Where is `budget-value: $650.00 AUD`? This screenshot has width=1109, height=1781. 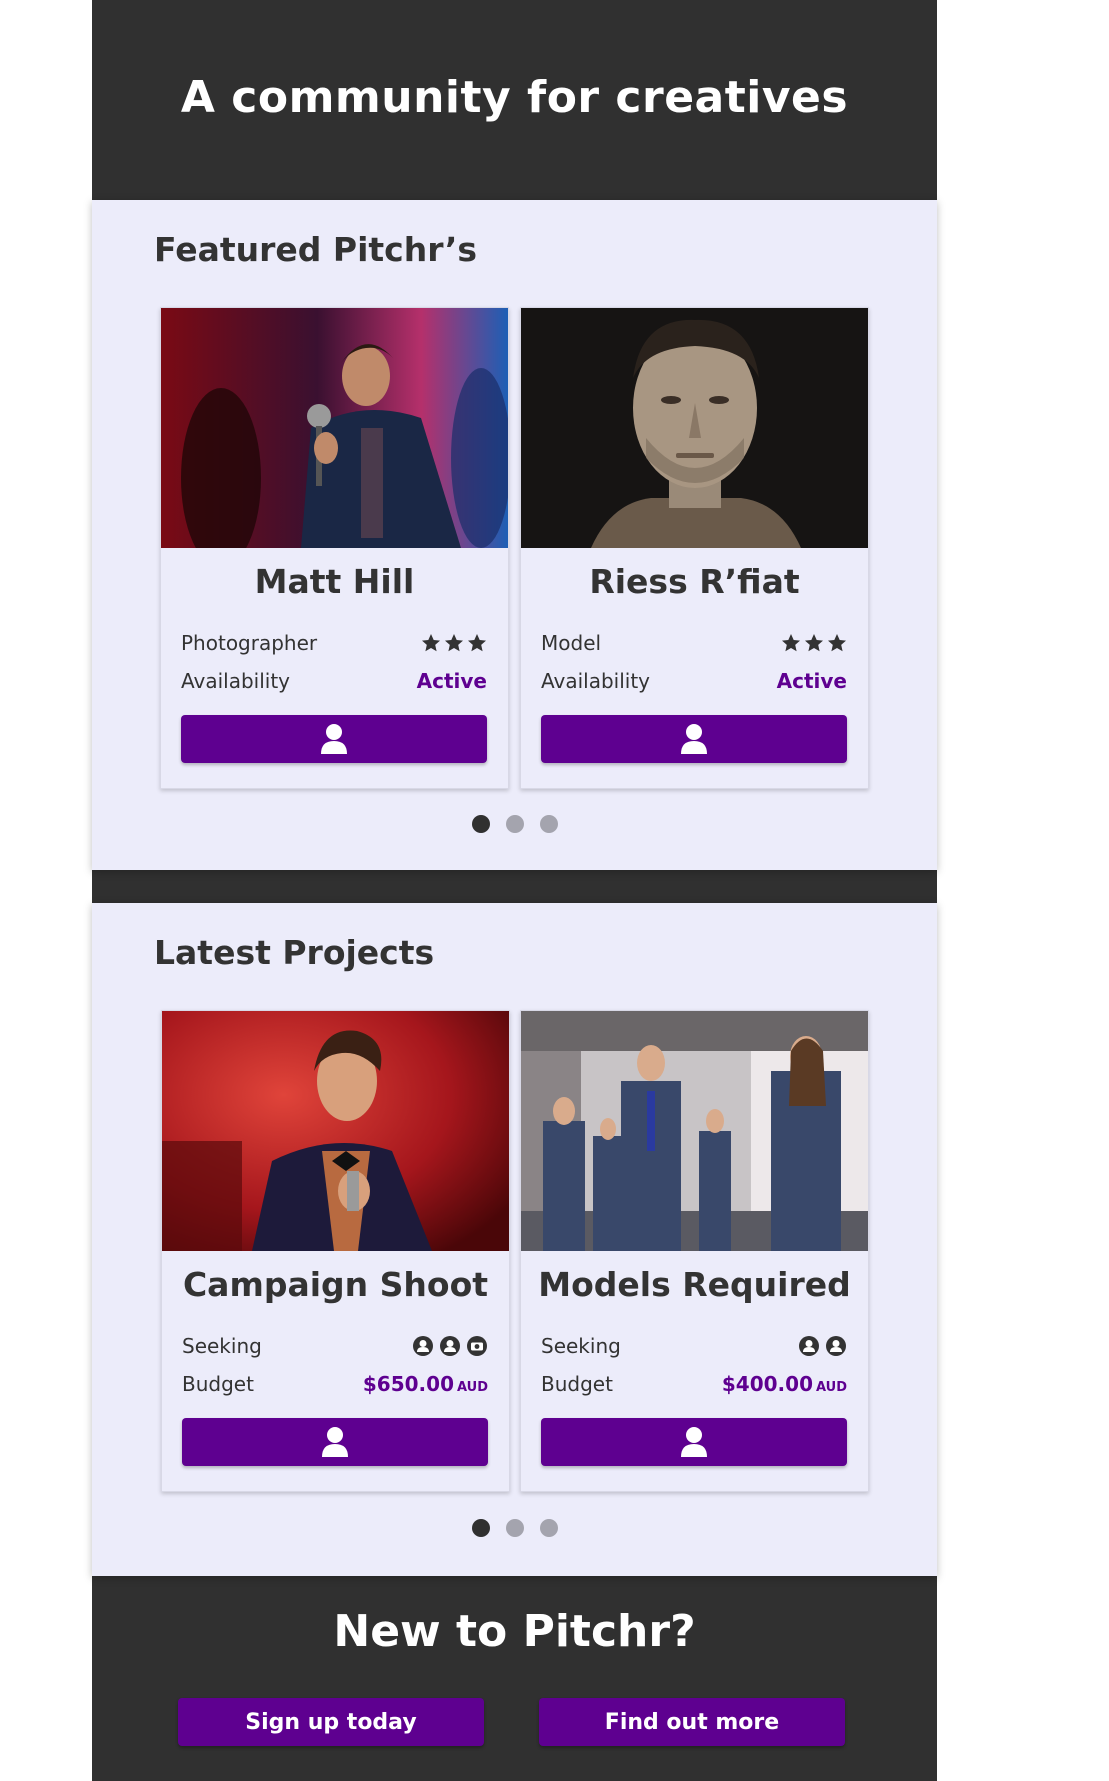 budget-value: $650.00 AUD is located at coordinates (425, 1384).